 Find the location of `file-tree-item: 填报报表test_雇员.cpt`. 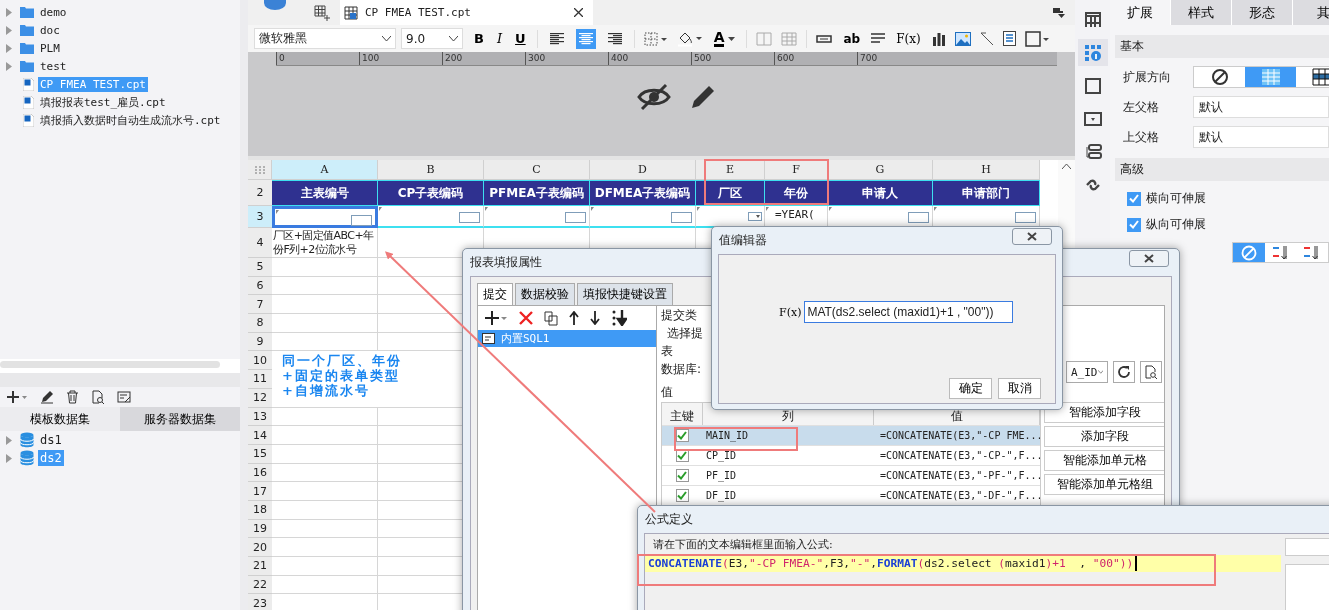

file-tree-item: 填报报表test_雇员.cpt is located at coordinates (103, 102).